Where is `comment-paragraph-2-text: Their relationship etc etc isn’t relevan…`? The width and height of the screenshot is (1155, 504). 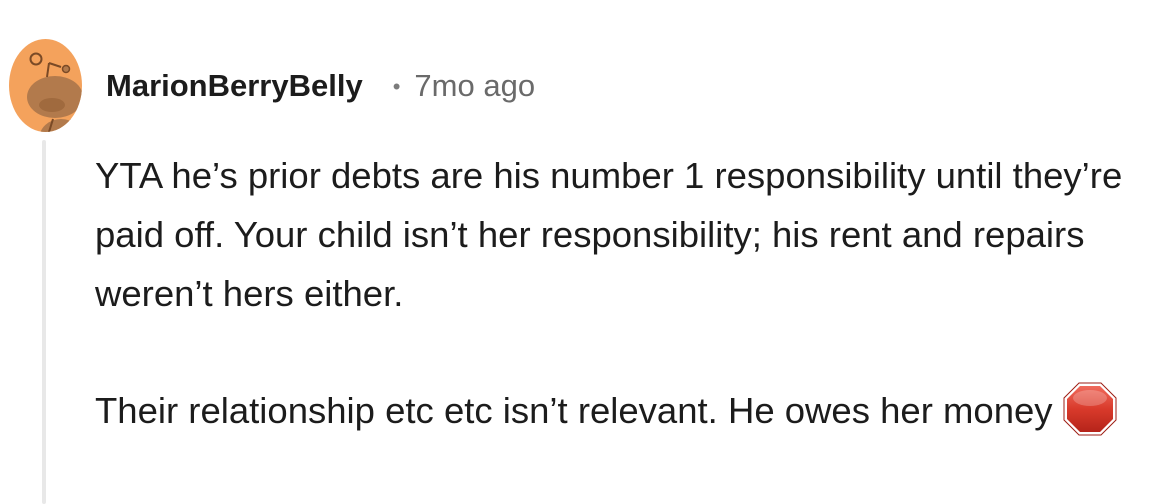 comment-paragraph-2-text: Their relationship etc etc isn’t relevan… is located at coordinates (574, 410).